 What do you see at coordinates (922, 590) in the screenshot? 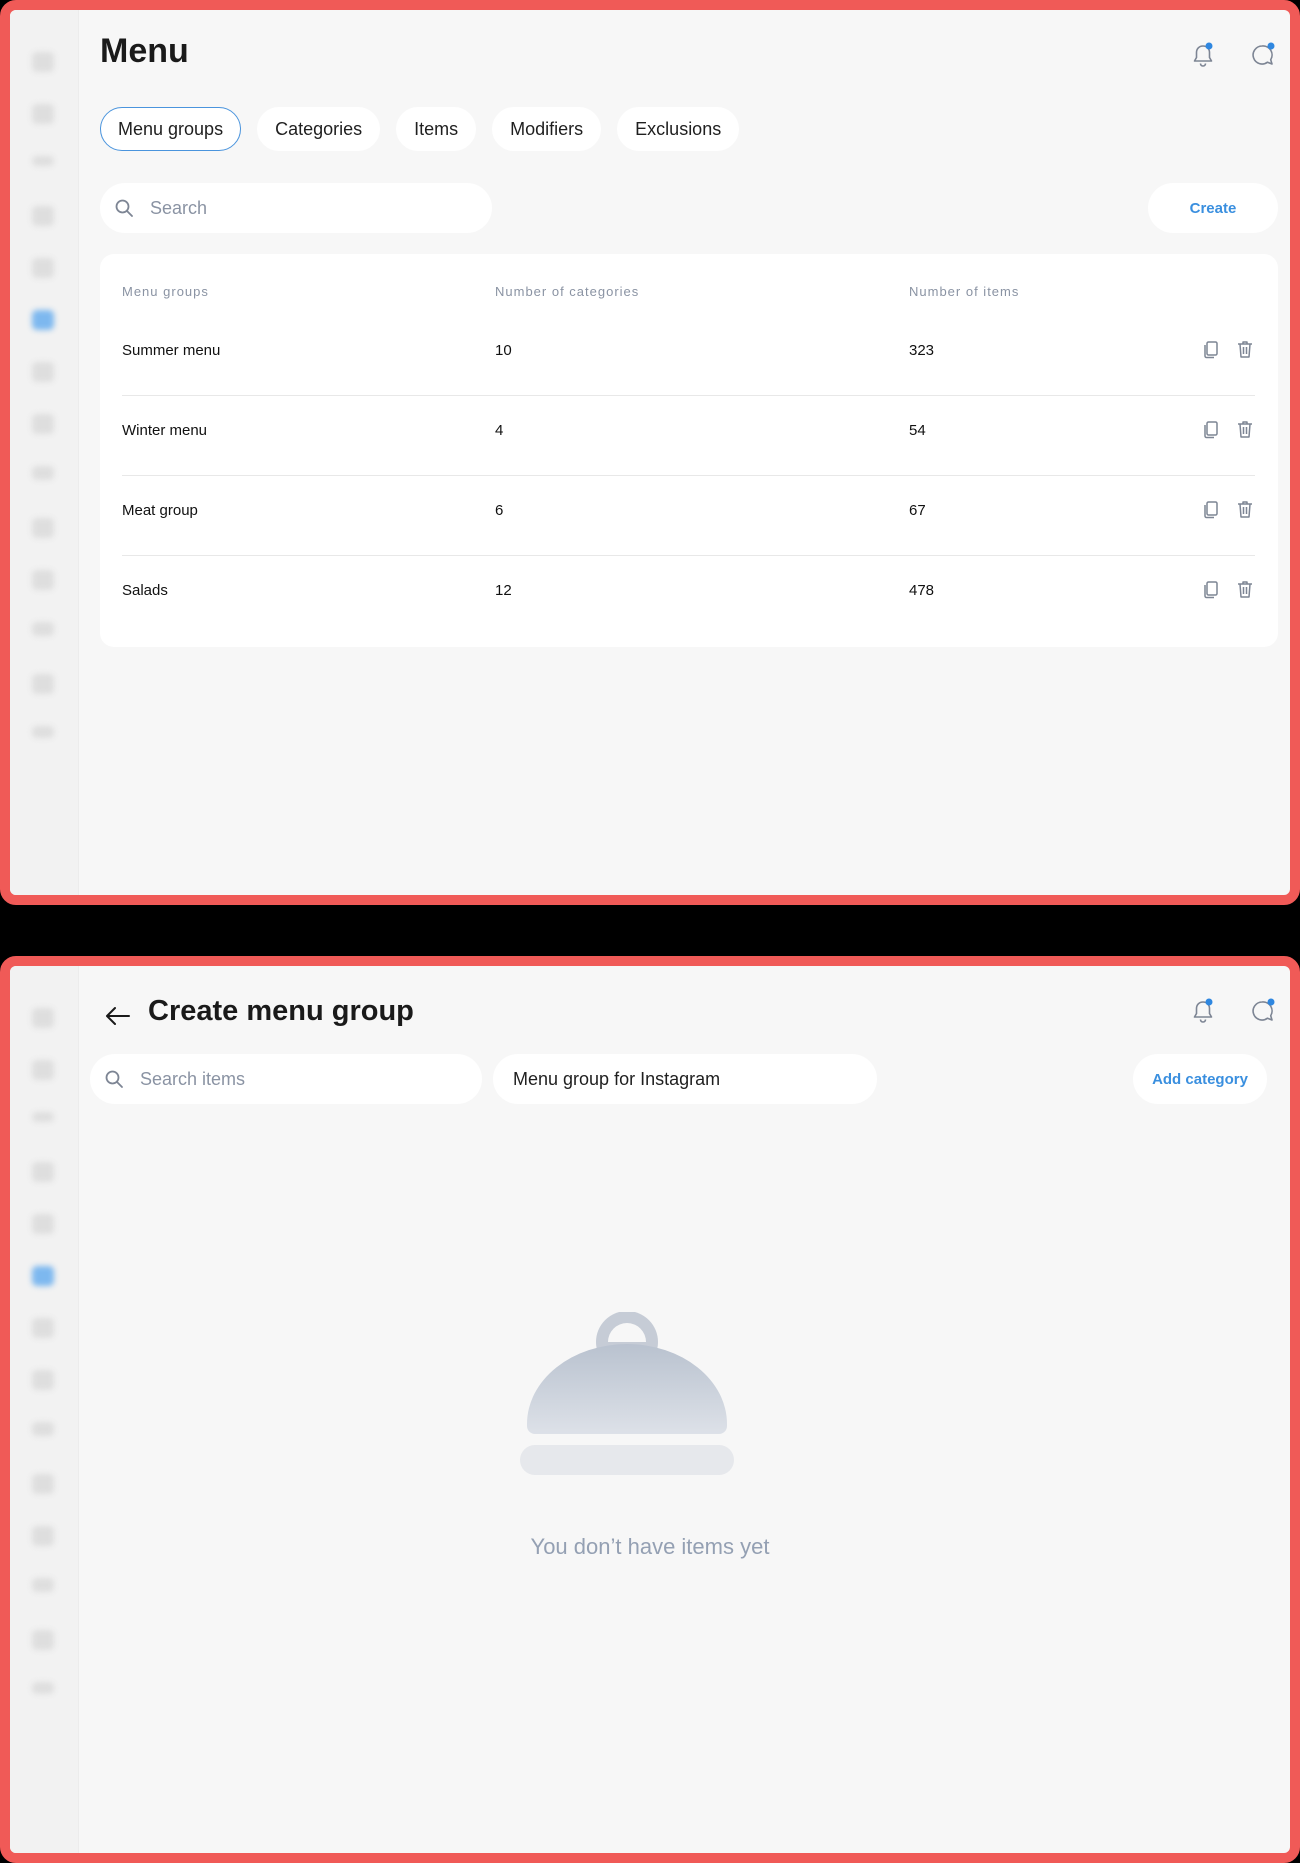
I see `row-items: 478` at bounding box center [922, 590].